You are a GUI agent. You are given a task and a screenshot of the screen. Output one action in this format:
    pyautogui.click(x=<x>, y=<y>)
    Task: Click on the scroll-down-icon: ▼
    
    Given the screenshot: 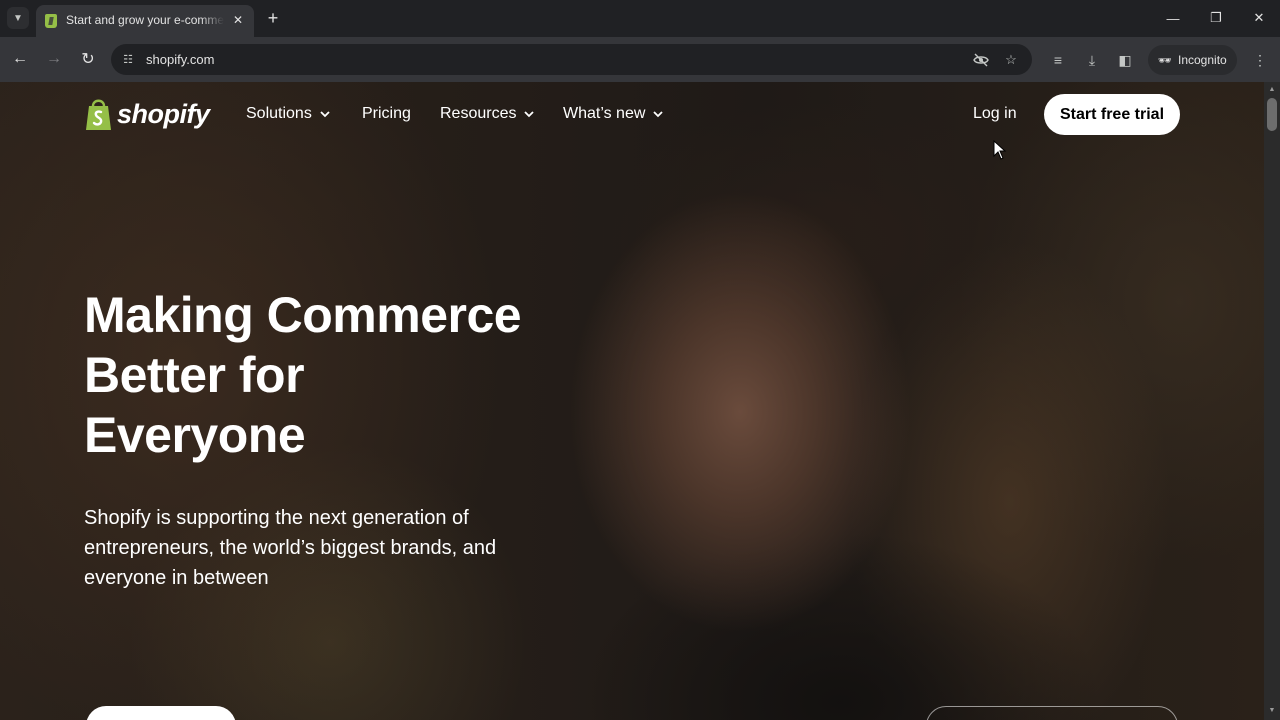 What is the action you would take?
    pyautogui.click(x=1272, y=710)
    